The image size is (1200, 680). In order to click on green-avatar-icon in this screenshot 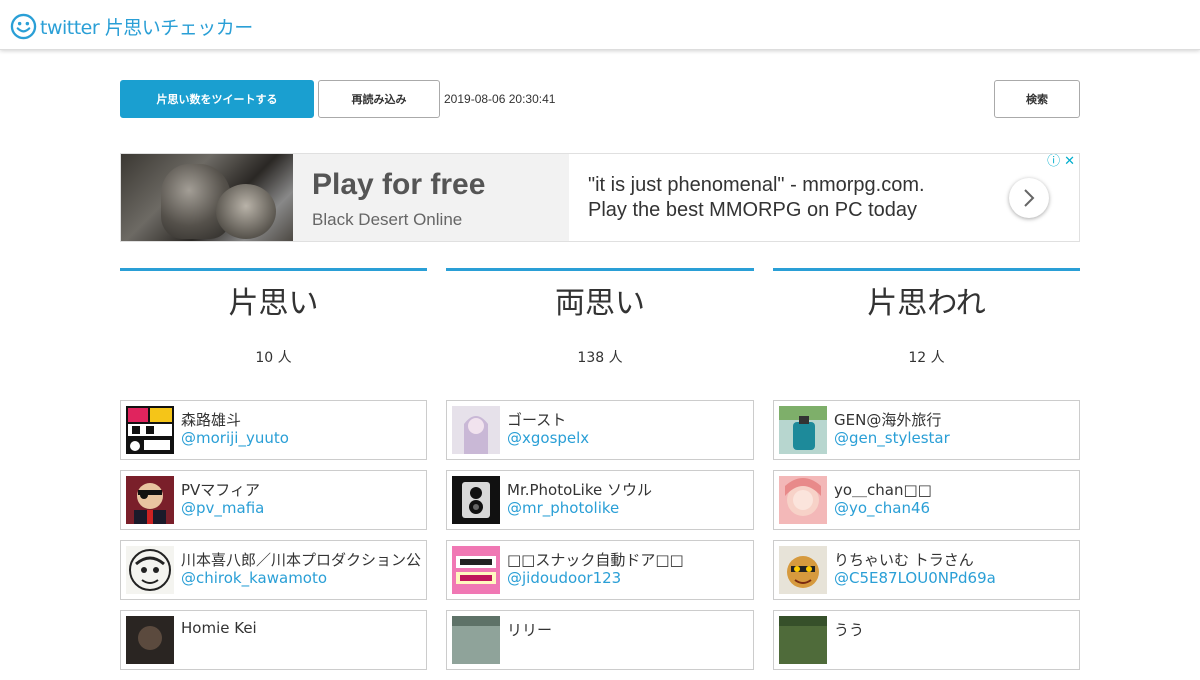, I will do `click(803, 640)`.